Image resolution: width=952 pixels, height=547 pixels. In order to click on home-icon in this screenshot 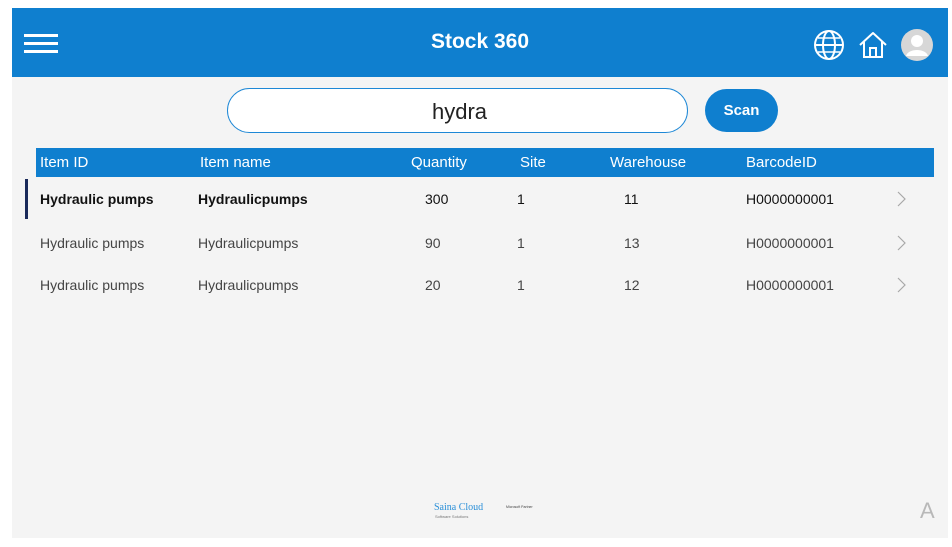, I will do `click(873, 45)`.